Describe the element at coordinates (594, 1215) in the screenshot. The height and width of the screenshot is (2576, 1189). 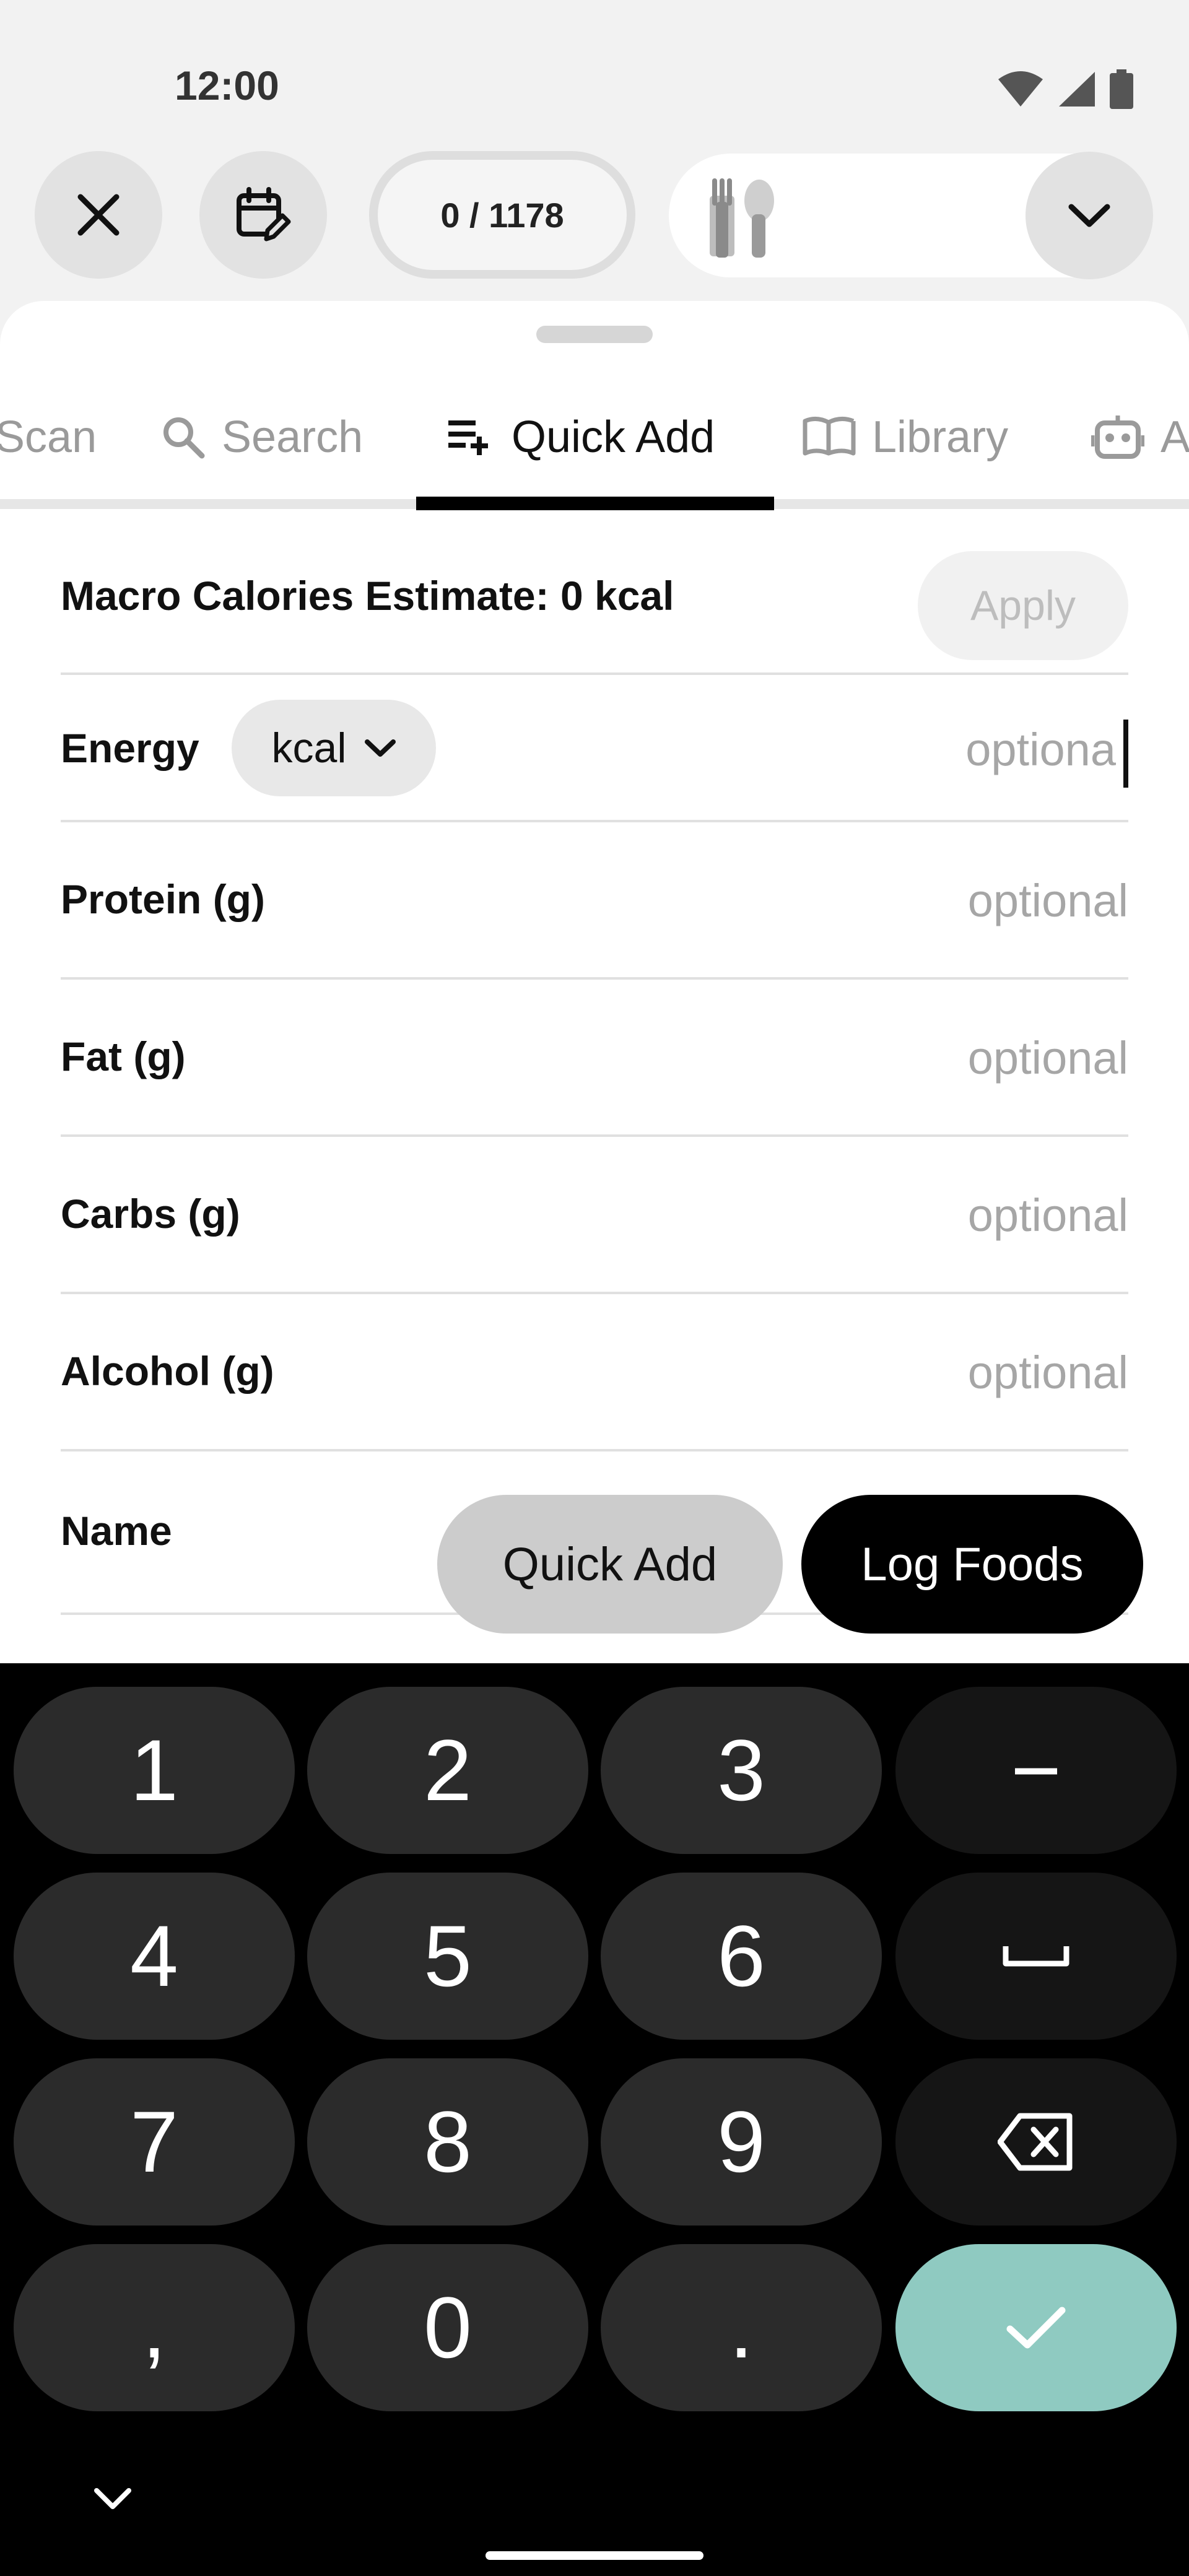
I see `carbs-row: Carbs (g) optional` at that location.